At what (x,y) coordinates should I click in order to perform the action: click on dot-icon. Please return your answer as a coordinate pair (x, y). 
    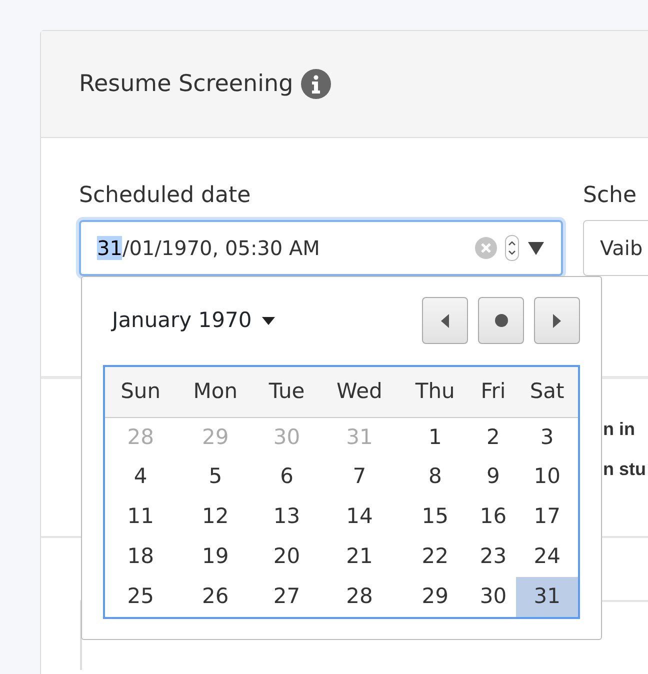
    Looking at the image, I should click on (501, 320).